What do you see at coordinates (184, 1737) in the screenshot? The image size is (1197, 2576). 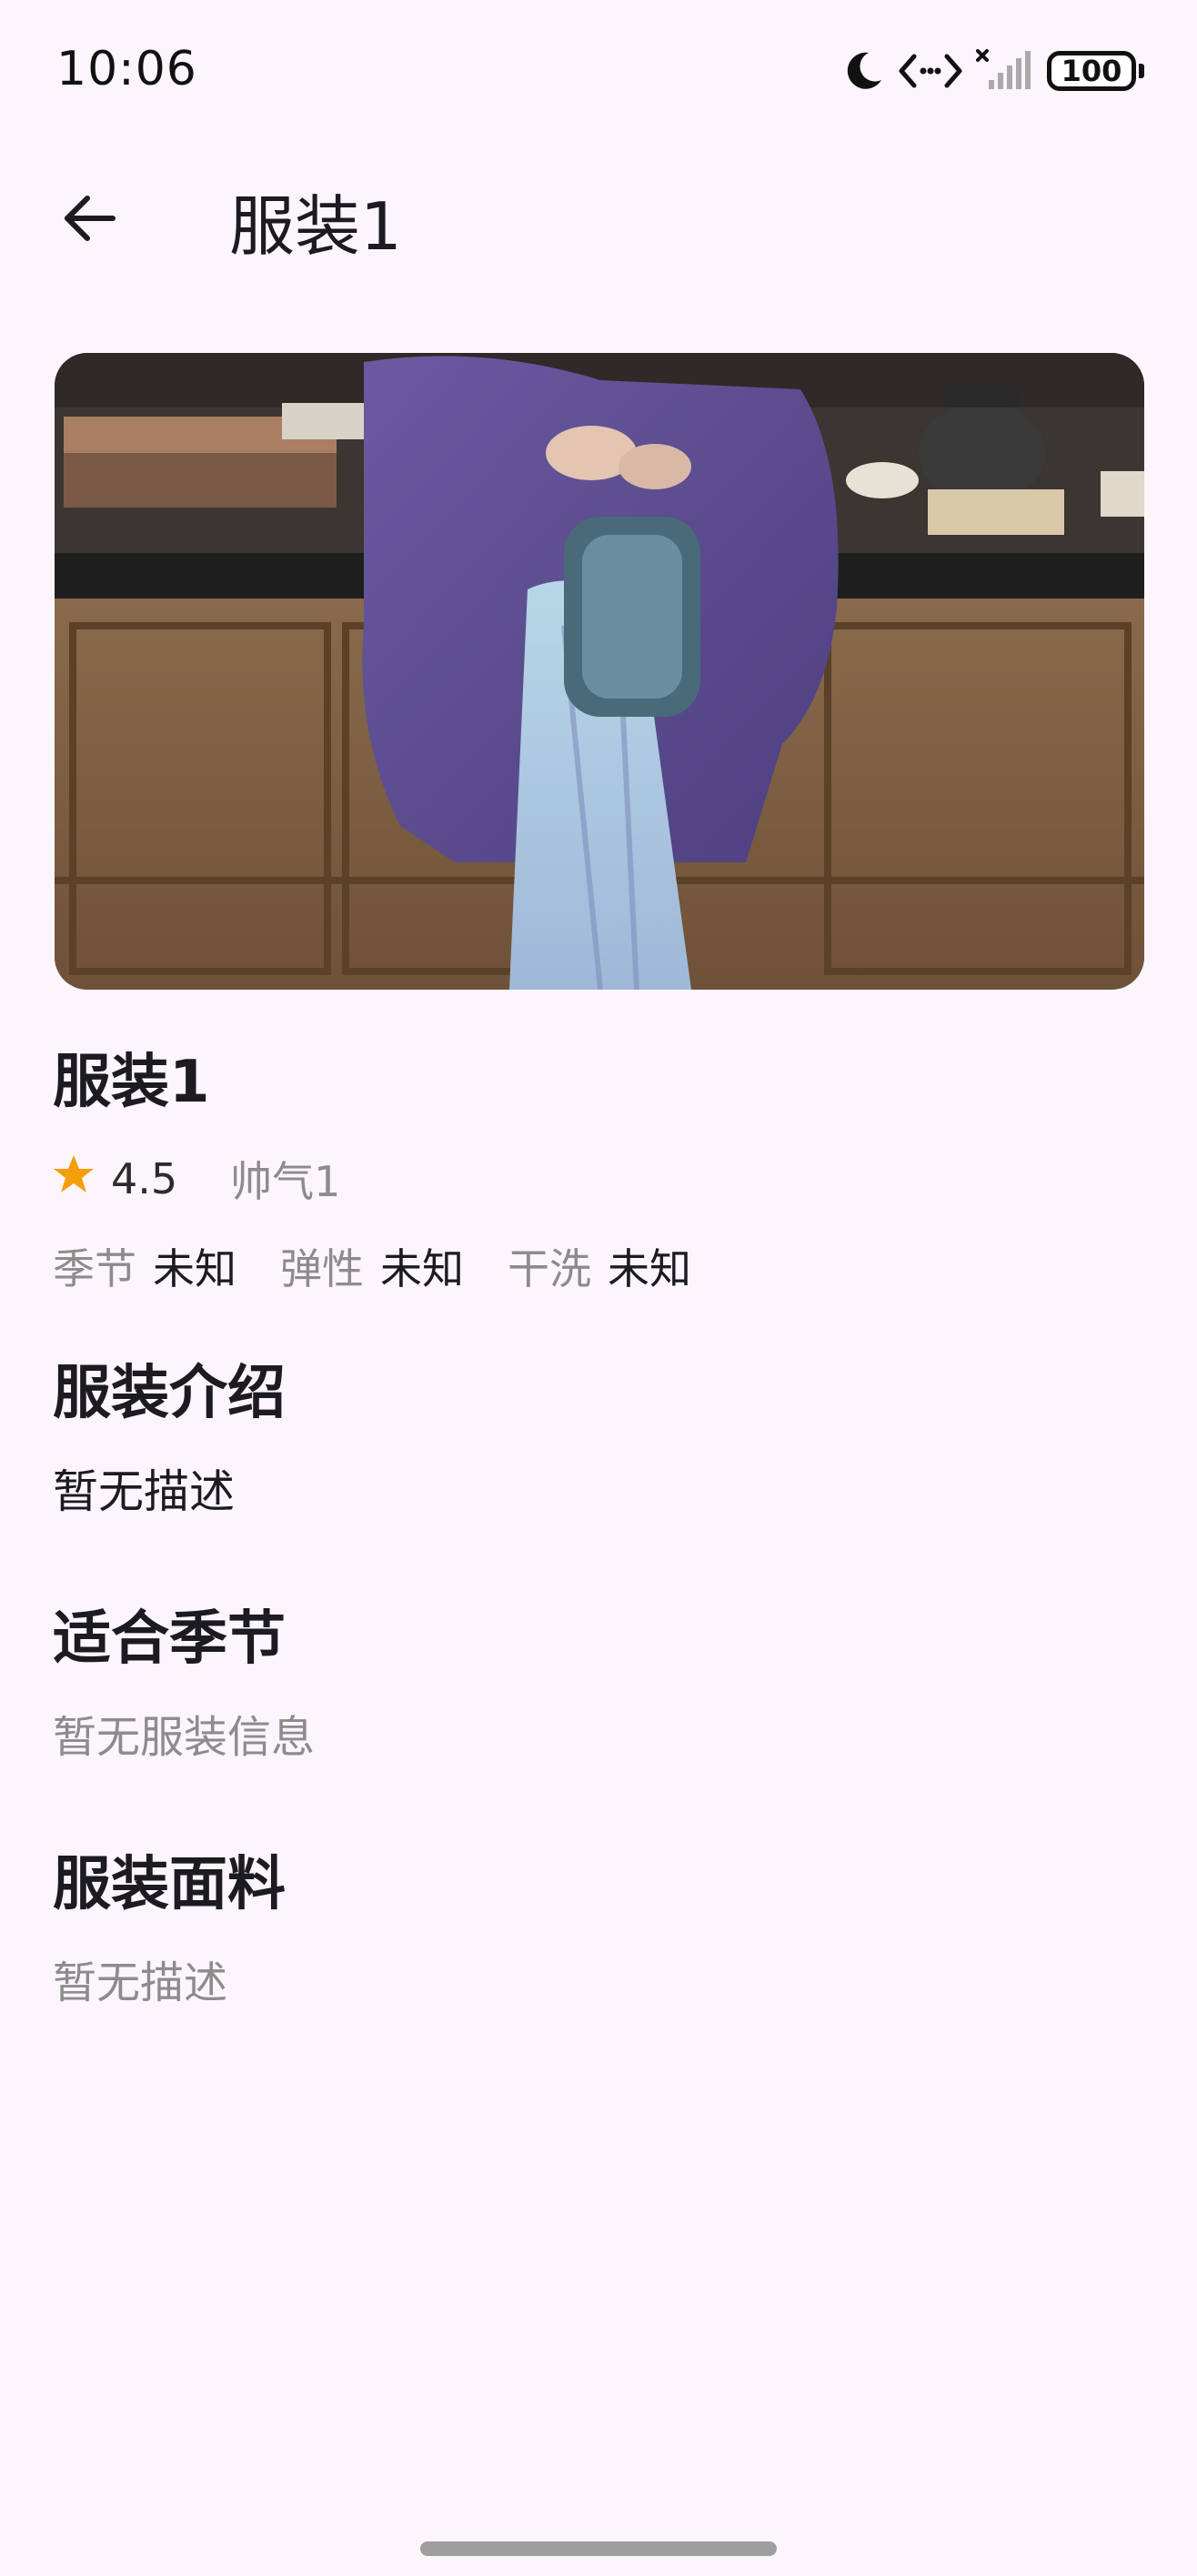 I see `section-body: 暂无服装信息` at bounding box center [184, 1737].